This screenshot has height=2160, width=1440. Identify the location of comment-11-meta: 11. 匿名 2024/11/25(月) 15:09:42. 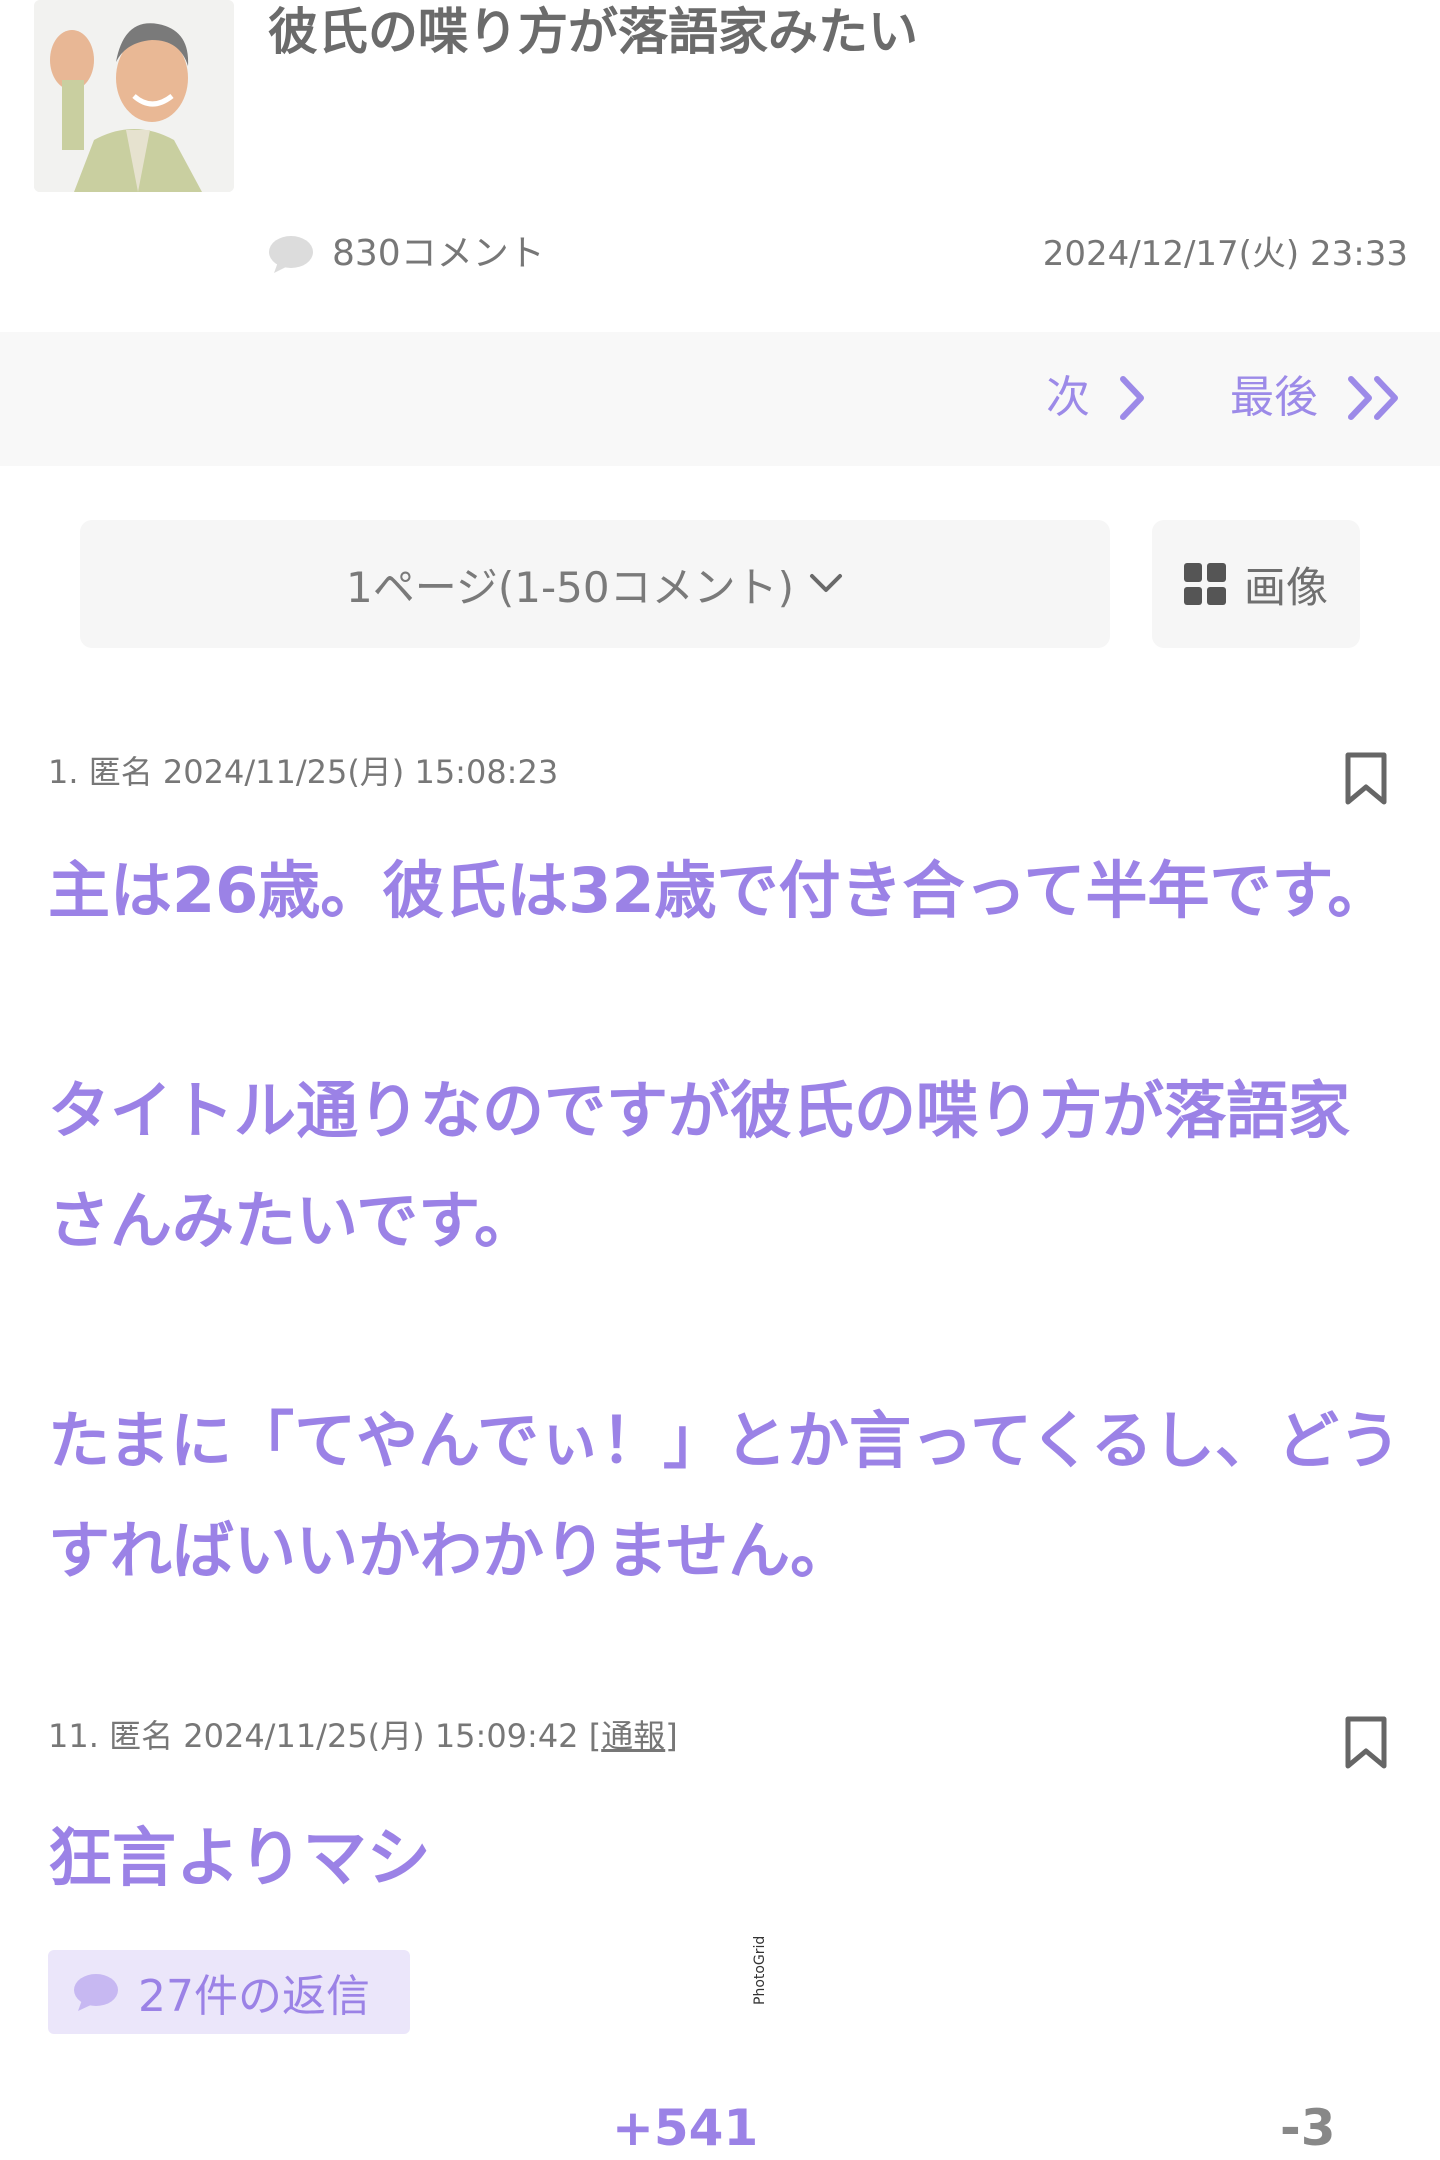
(313, 1736).